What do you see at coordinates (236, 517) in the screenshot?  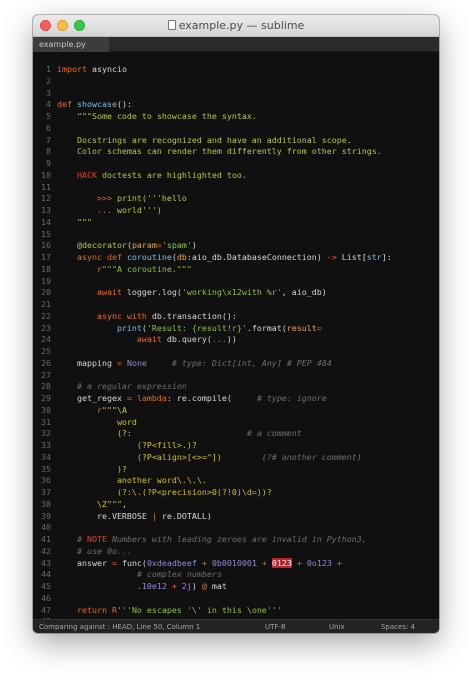 I see `code-line: 39 re.VERBOSE | re.DOTALL)` at bounding box center [236, 517].